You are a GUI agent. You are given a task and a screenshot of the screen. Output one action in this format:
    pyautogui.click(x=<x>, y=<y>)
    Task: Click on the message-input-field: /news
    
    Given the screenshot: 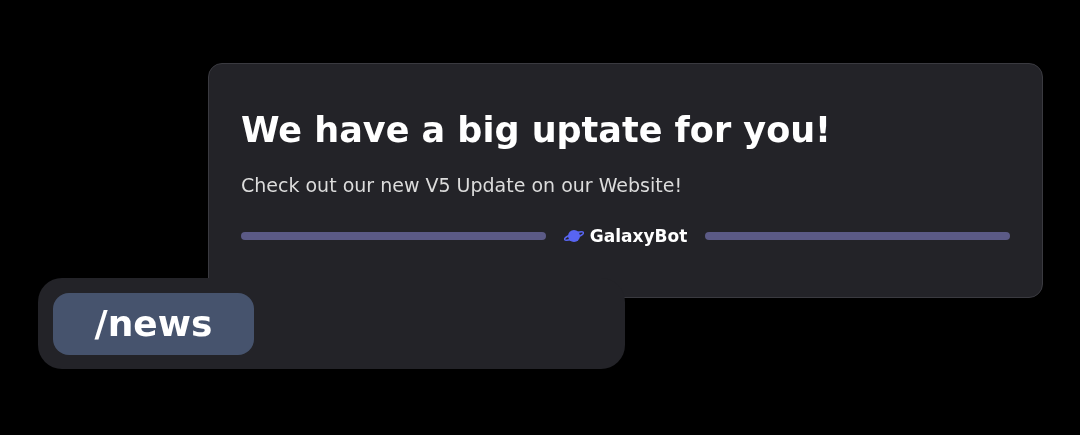 What is the action you would take?
    pyautogui.click(x=331, y=323)
    